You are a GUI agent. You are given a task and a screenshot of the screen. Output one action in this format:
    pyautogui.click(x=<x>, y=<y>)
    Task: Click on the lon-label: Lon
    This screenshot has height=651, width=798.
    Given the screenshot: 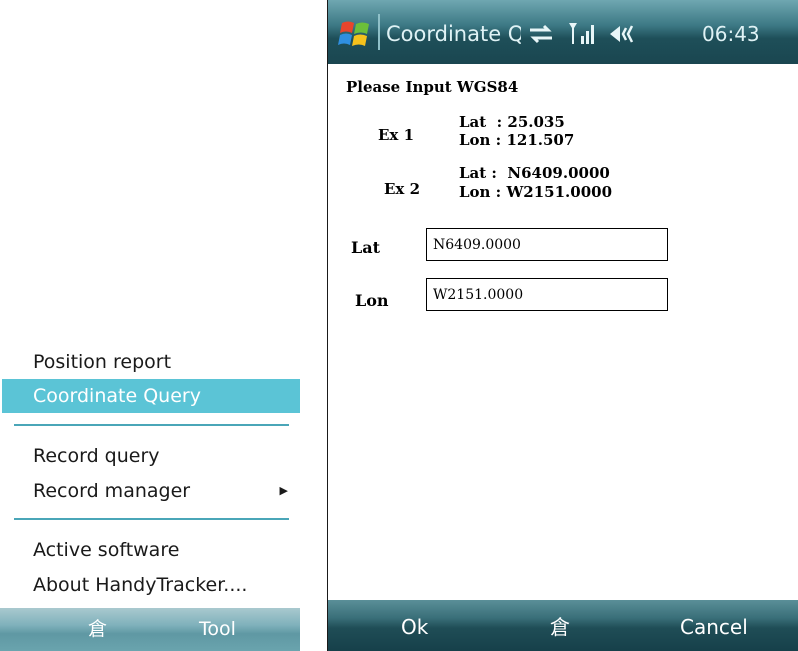 What is the action you would take?
    pyautogui.click(x=372, y=300)
    